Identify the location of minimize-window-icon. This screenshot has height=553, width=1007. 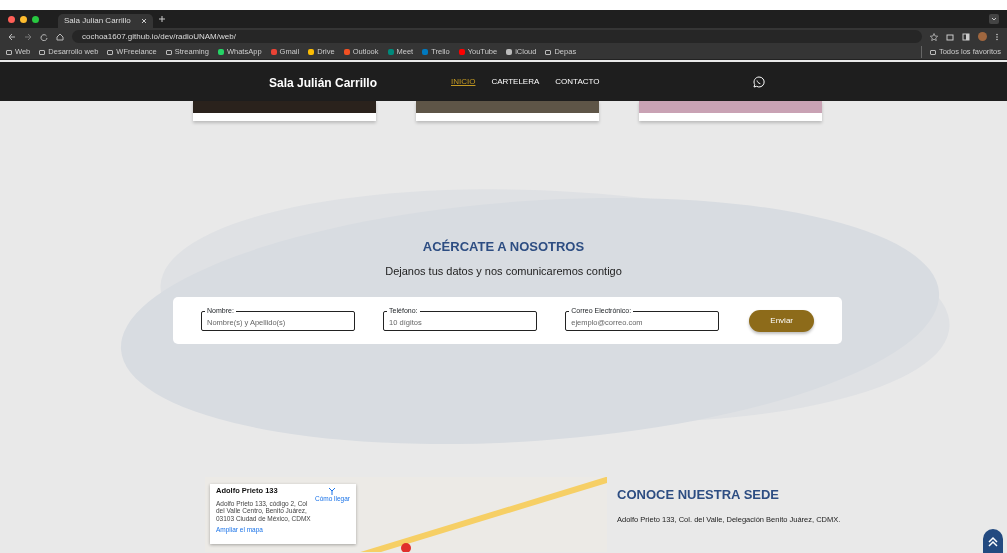
(23, 19).